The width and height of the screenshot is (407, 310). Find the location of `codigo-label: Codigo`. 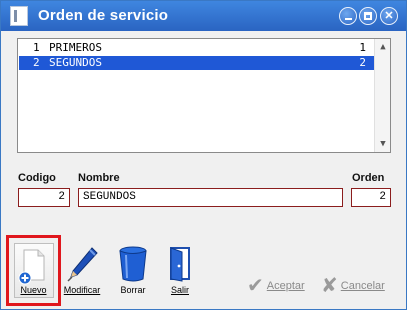

codigo-label: Codigo is located at coordinates (37, 178).